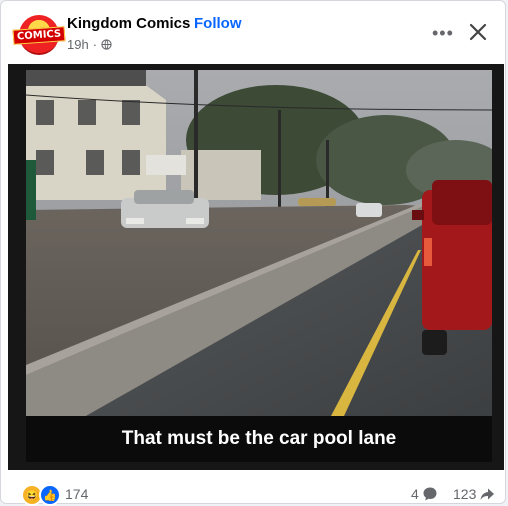 Image resolution: width=508 pixels, height=506 pixels. What do you see at coordinates (478, 32) in the screenshot?
I see `close-icon` at bounding box center [478, 32].